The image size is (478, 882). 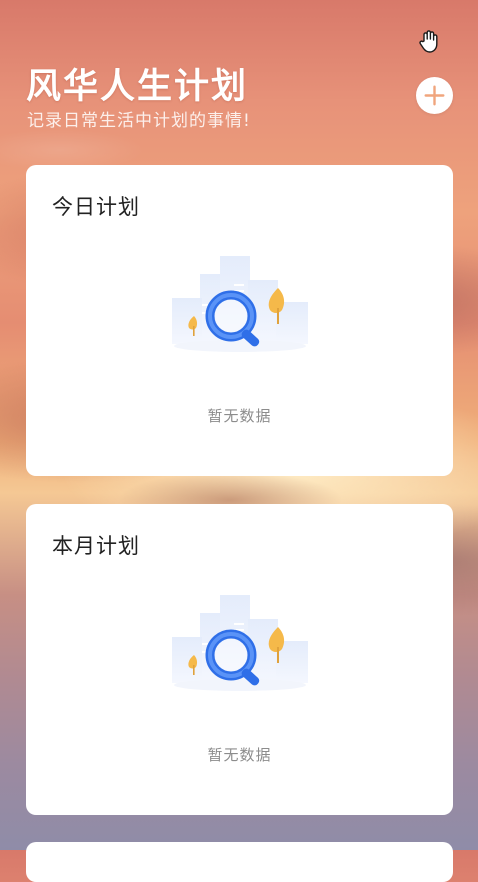 I want to click on page-subtitle: 记录日常生活中计划的事情!, so click(x=139, y=121).